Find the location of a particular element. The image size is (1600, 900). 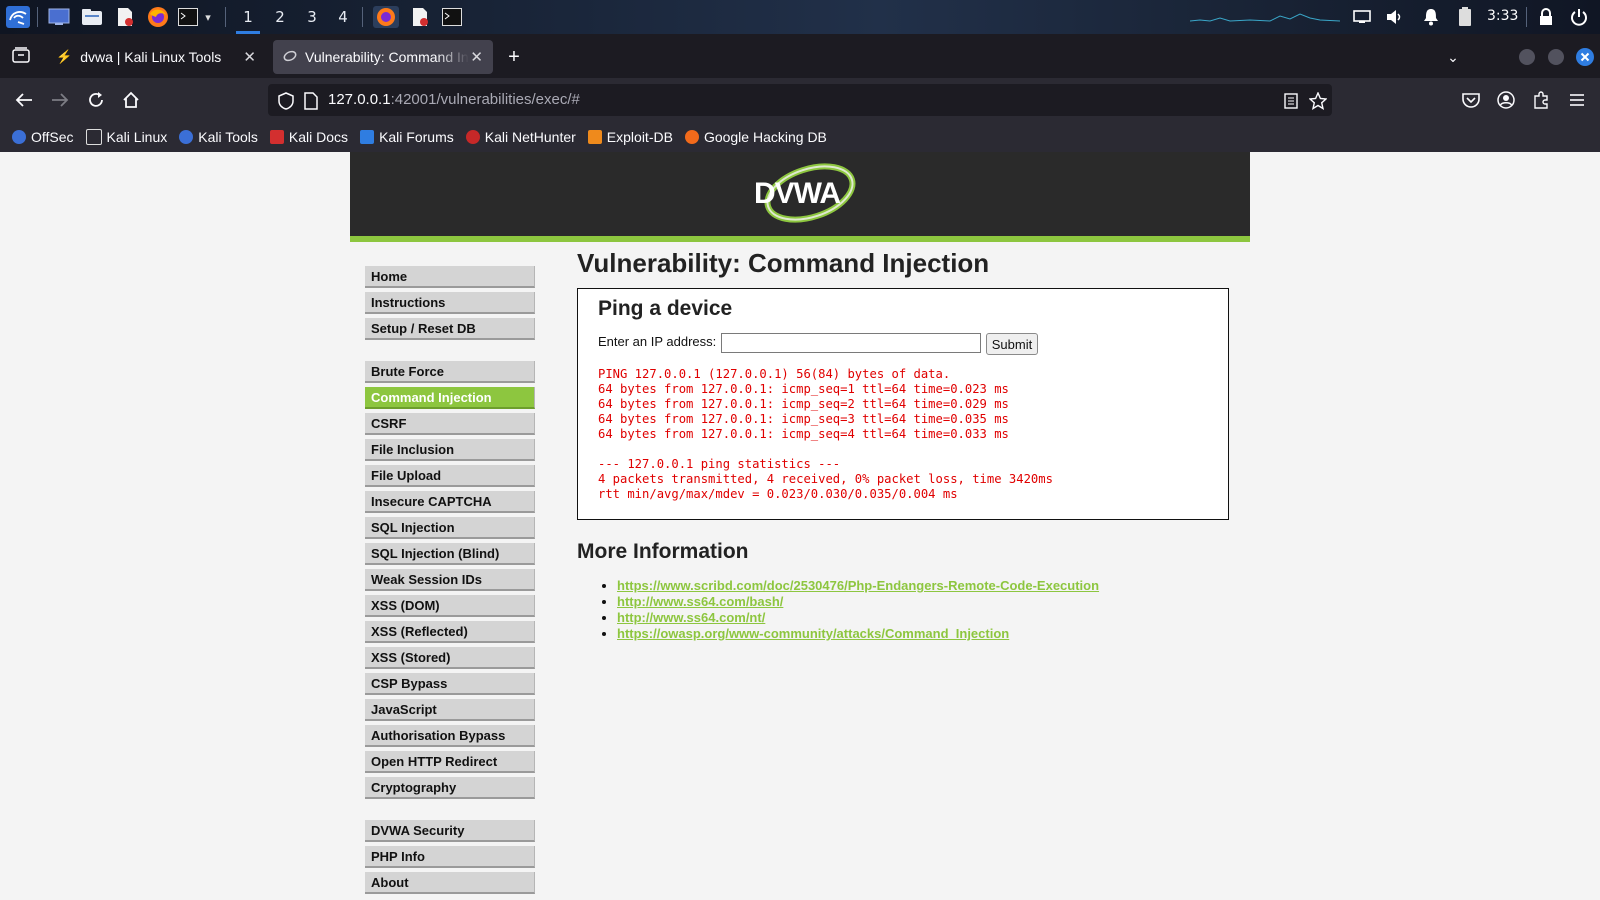

menu-csp-bypass: CSP Bypass is located at coordinates (450, 684).